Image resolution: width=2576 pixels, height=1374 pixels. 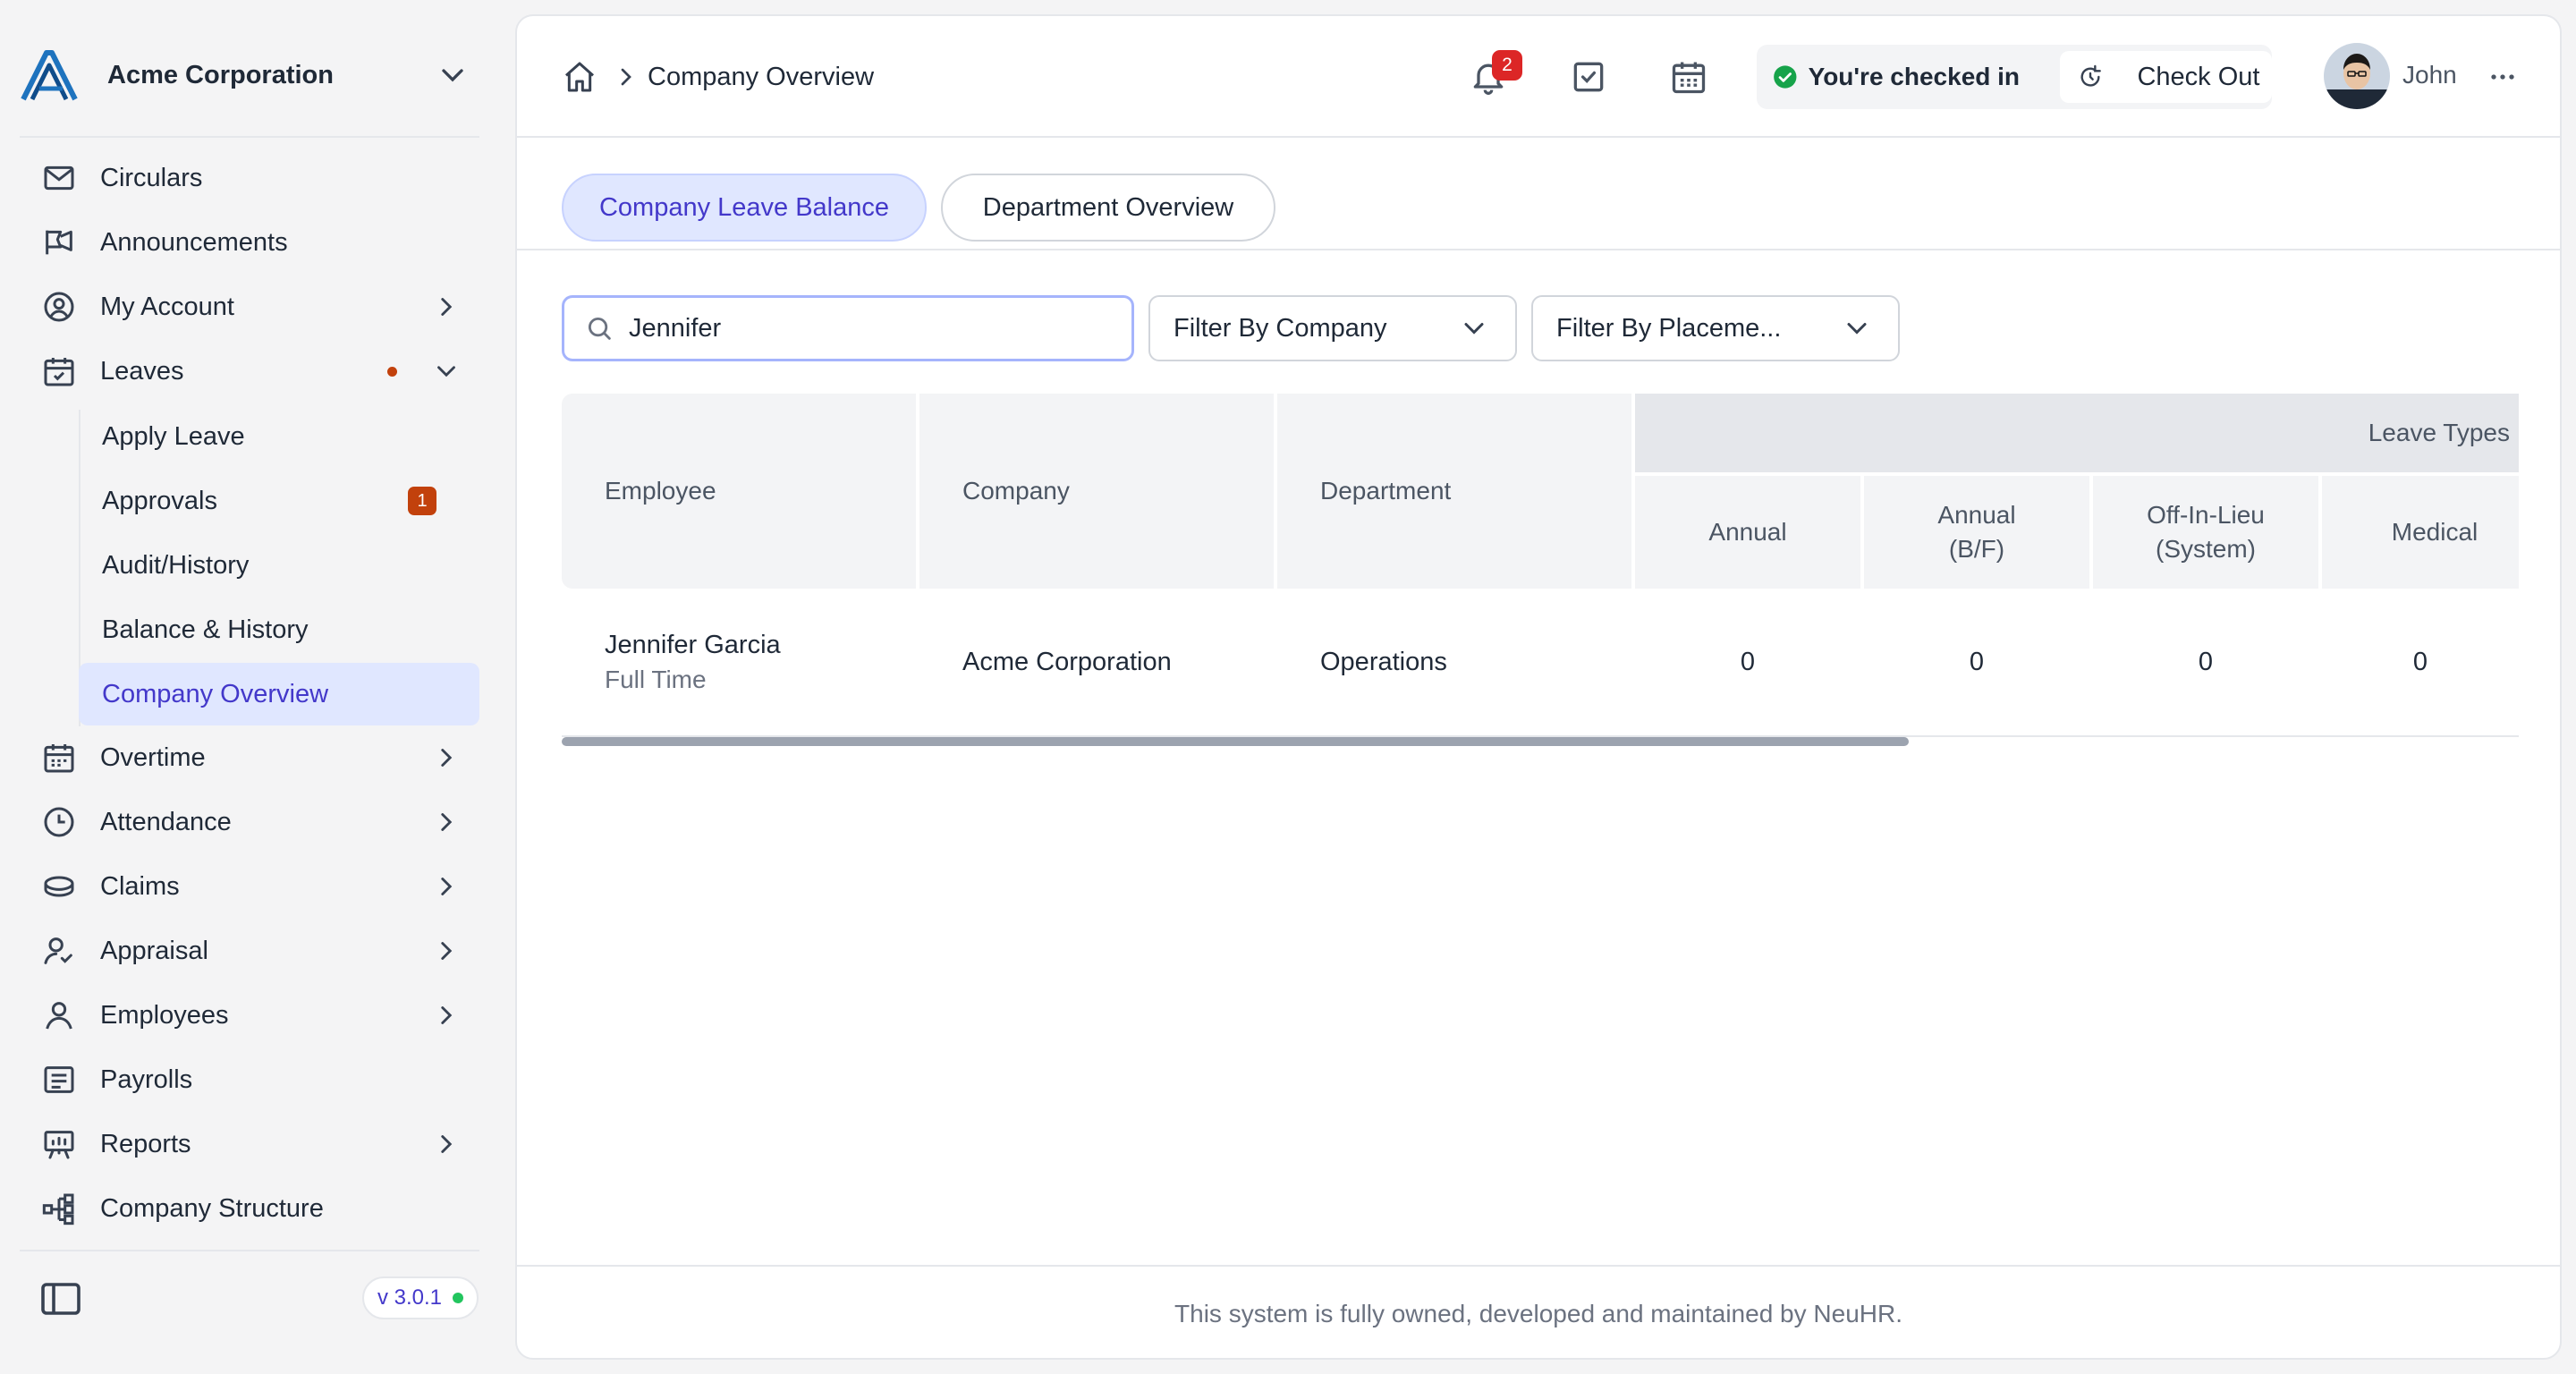 What do you see at coordinates (59, 1079) in the screenshot?
I see `receipt-icon` at bounding box center [59, 1079].